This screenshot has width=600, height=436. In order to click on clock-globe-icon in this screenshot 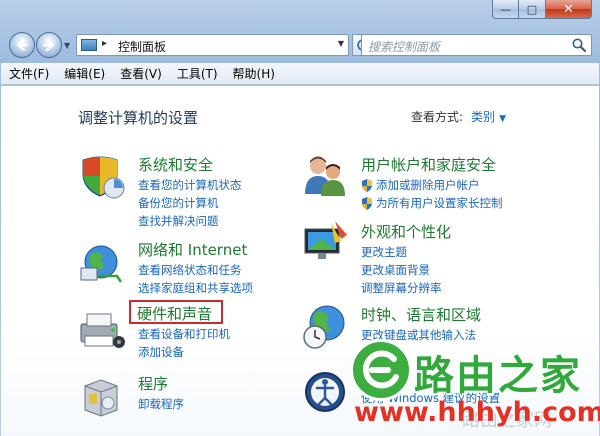, I will do `click(325, 327)`.